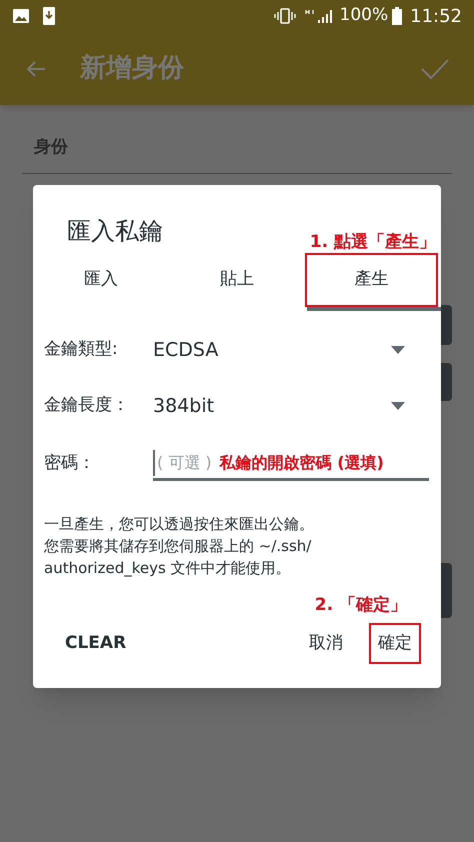  Describe the element at coordinates (49, 16) in the screenshot. I see `download-icon` at that location.